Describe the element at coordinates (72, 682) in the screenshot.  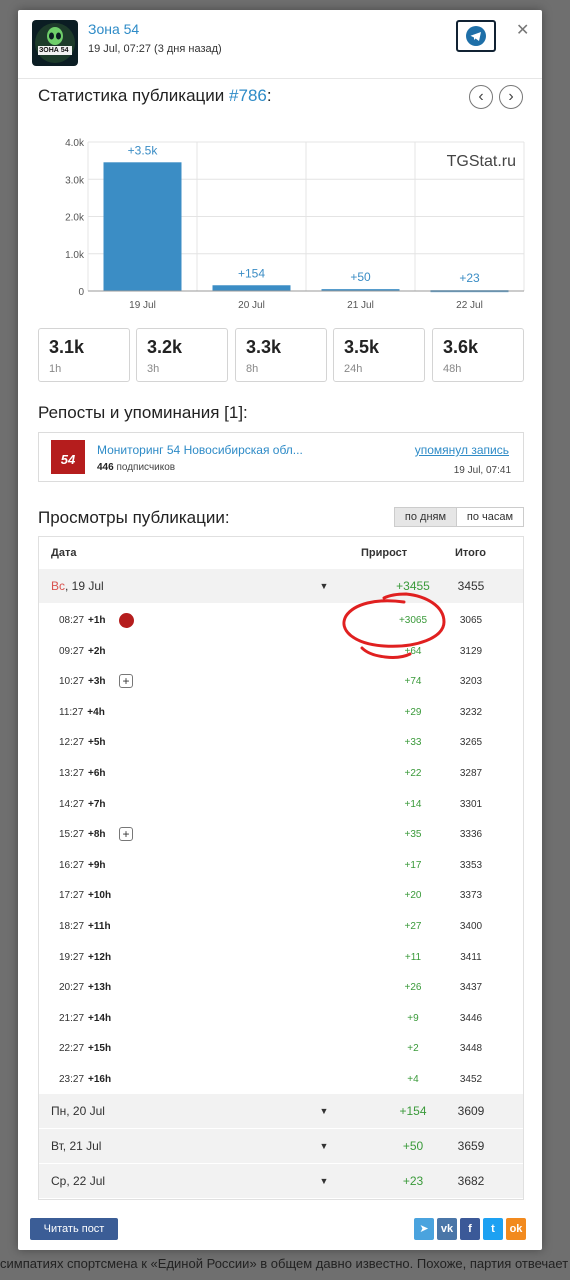
I see `hour-time-text: 10:27` at that location.